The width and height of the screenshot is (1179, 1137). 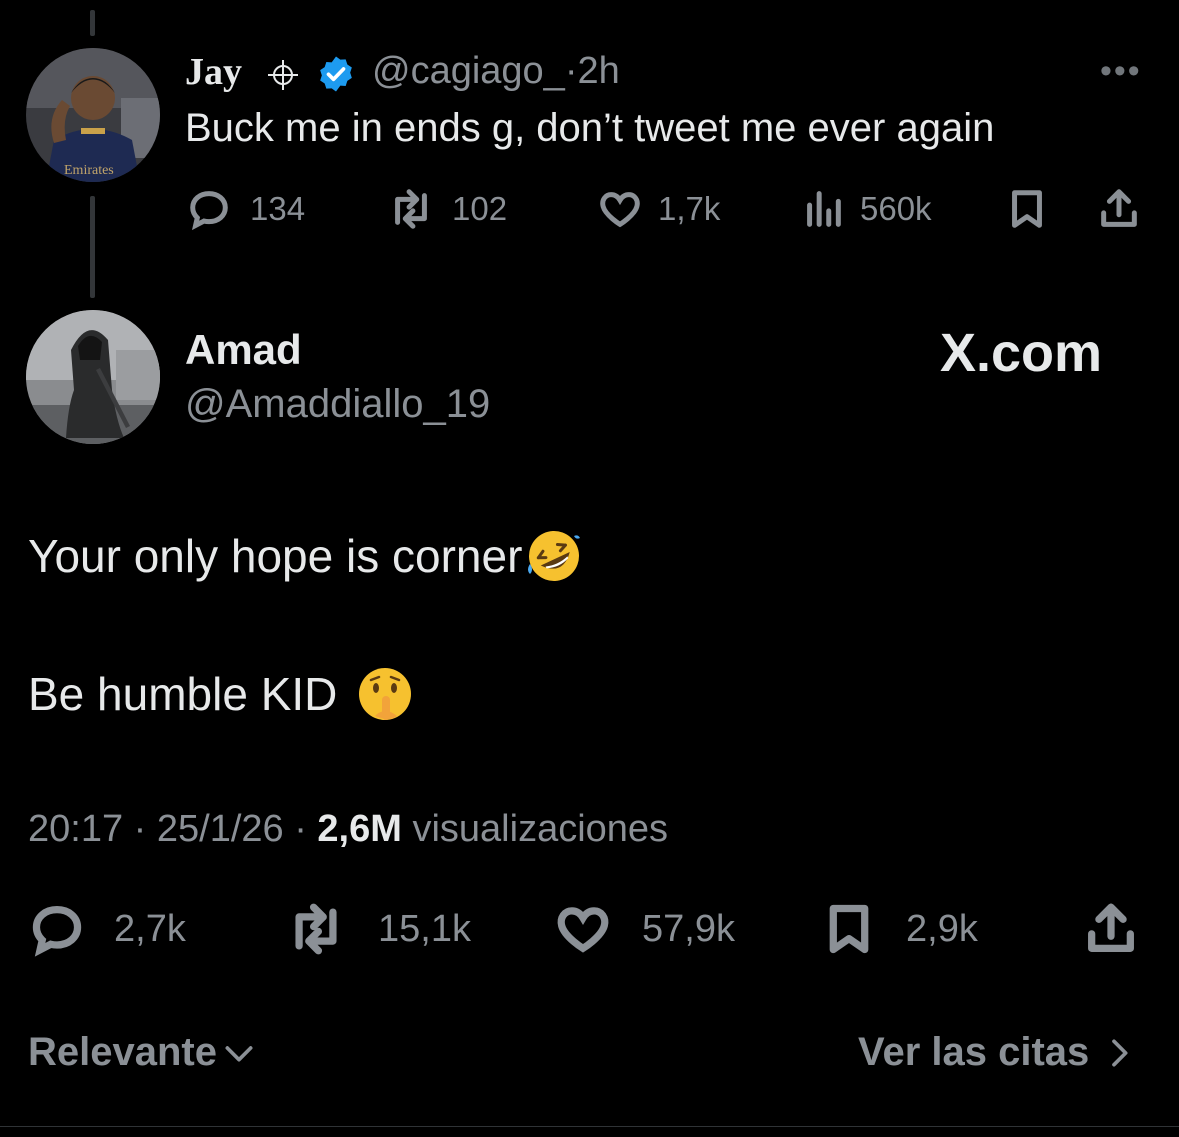 I want to click on parent-repost-button: 102, so click(x=446, y=209).